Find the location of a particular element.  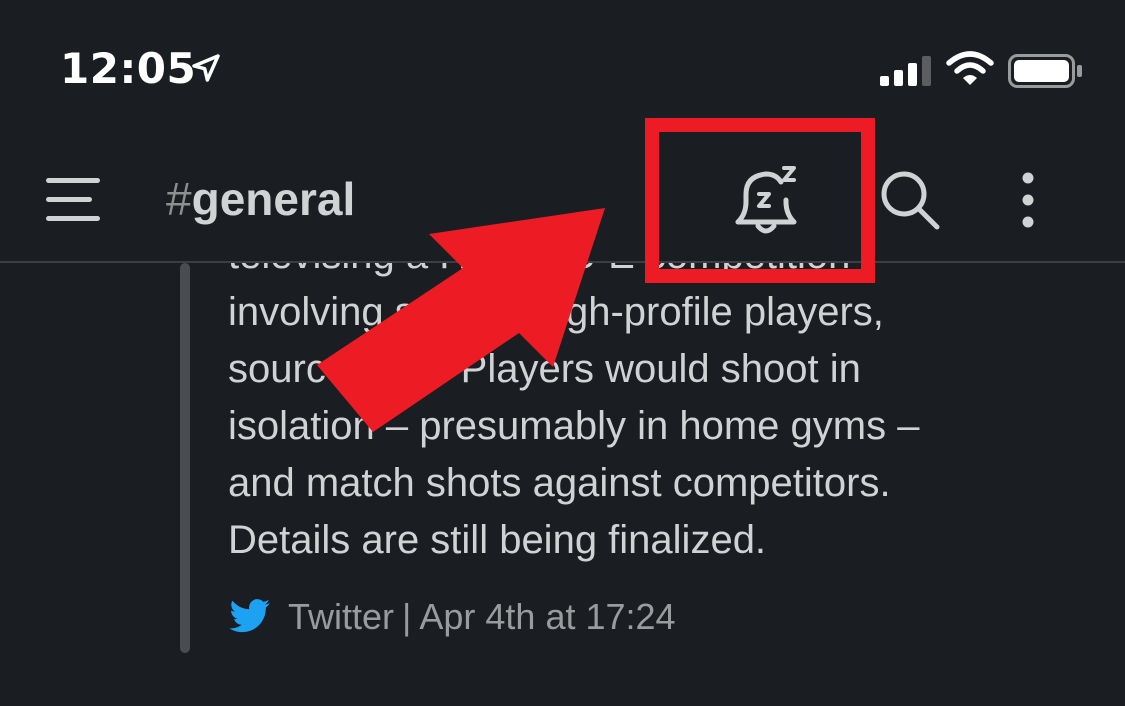

location-arrow-icon is located at coordinates (206, 68).